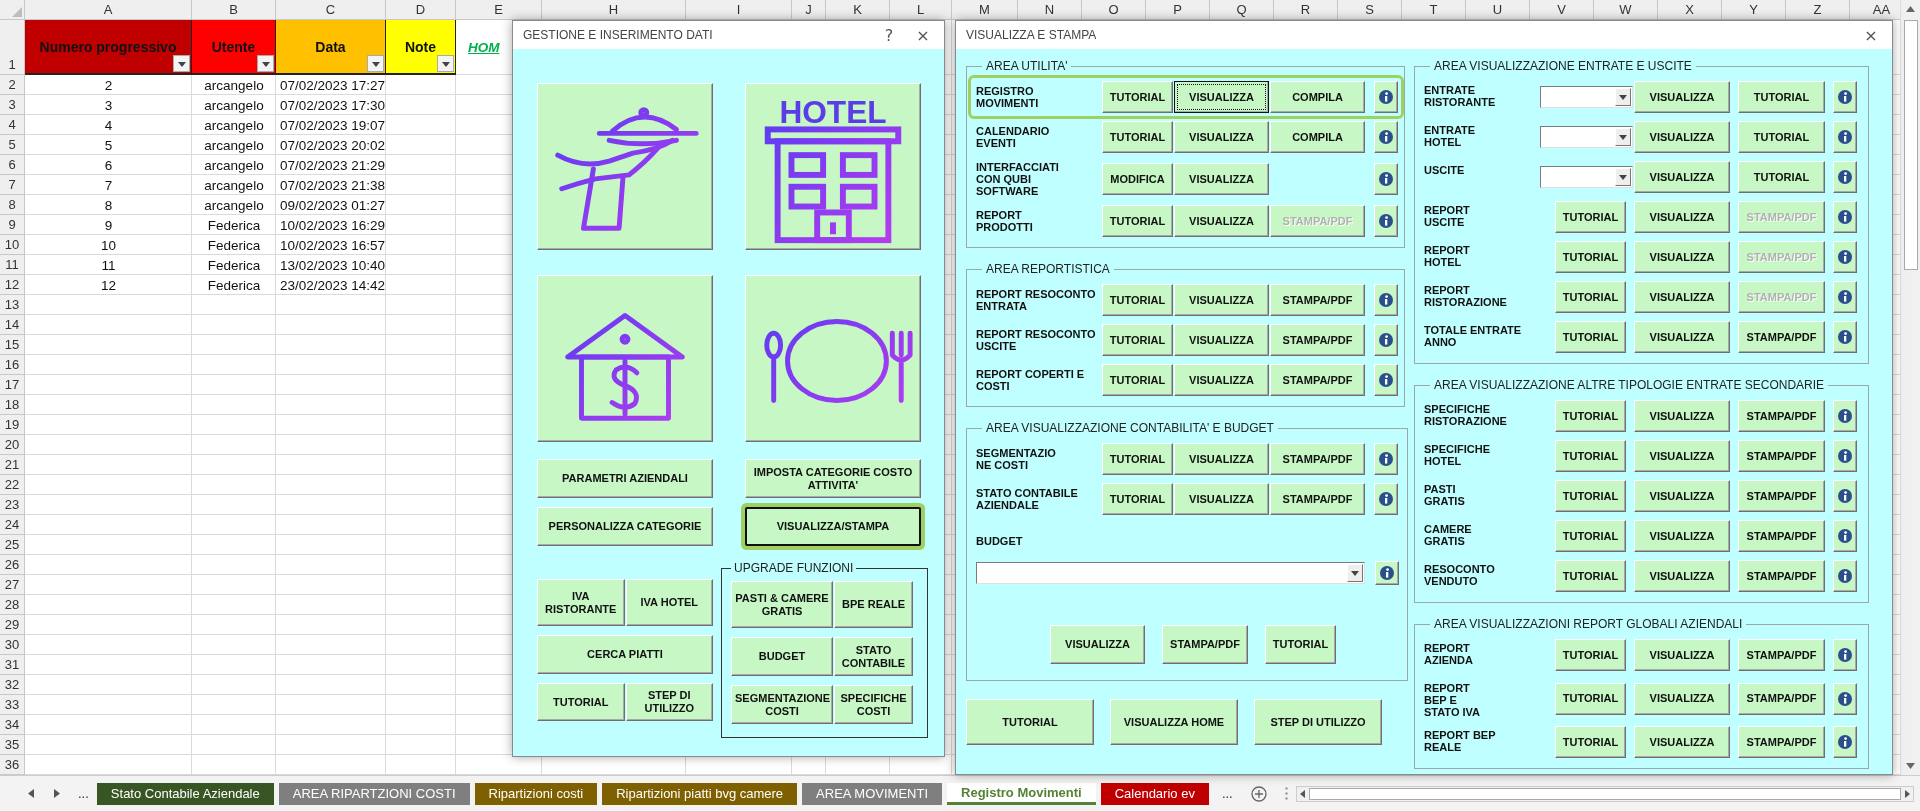 The height and width of the screenshot is (811, 1920). What do you see at coordinates (12, 225) in the screenshot?
I see `row-header: 9` at bounding box center [12, 225].